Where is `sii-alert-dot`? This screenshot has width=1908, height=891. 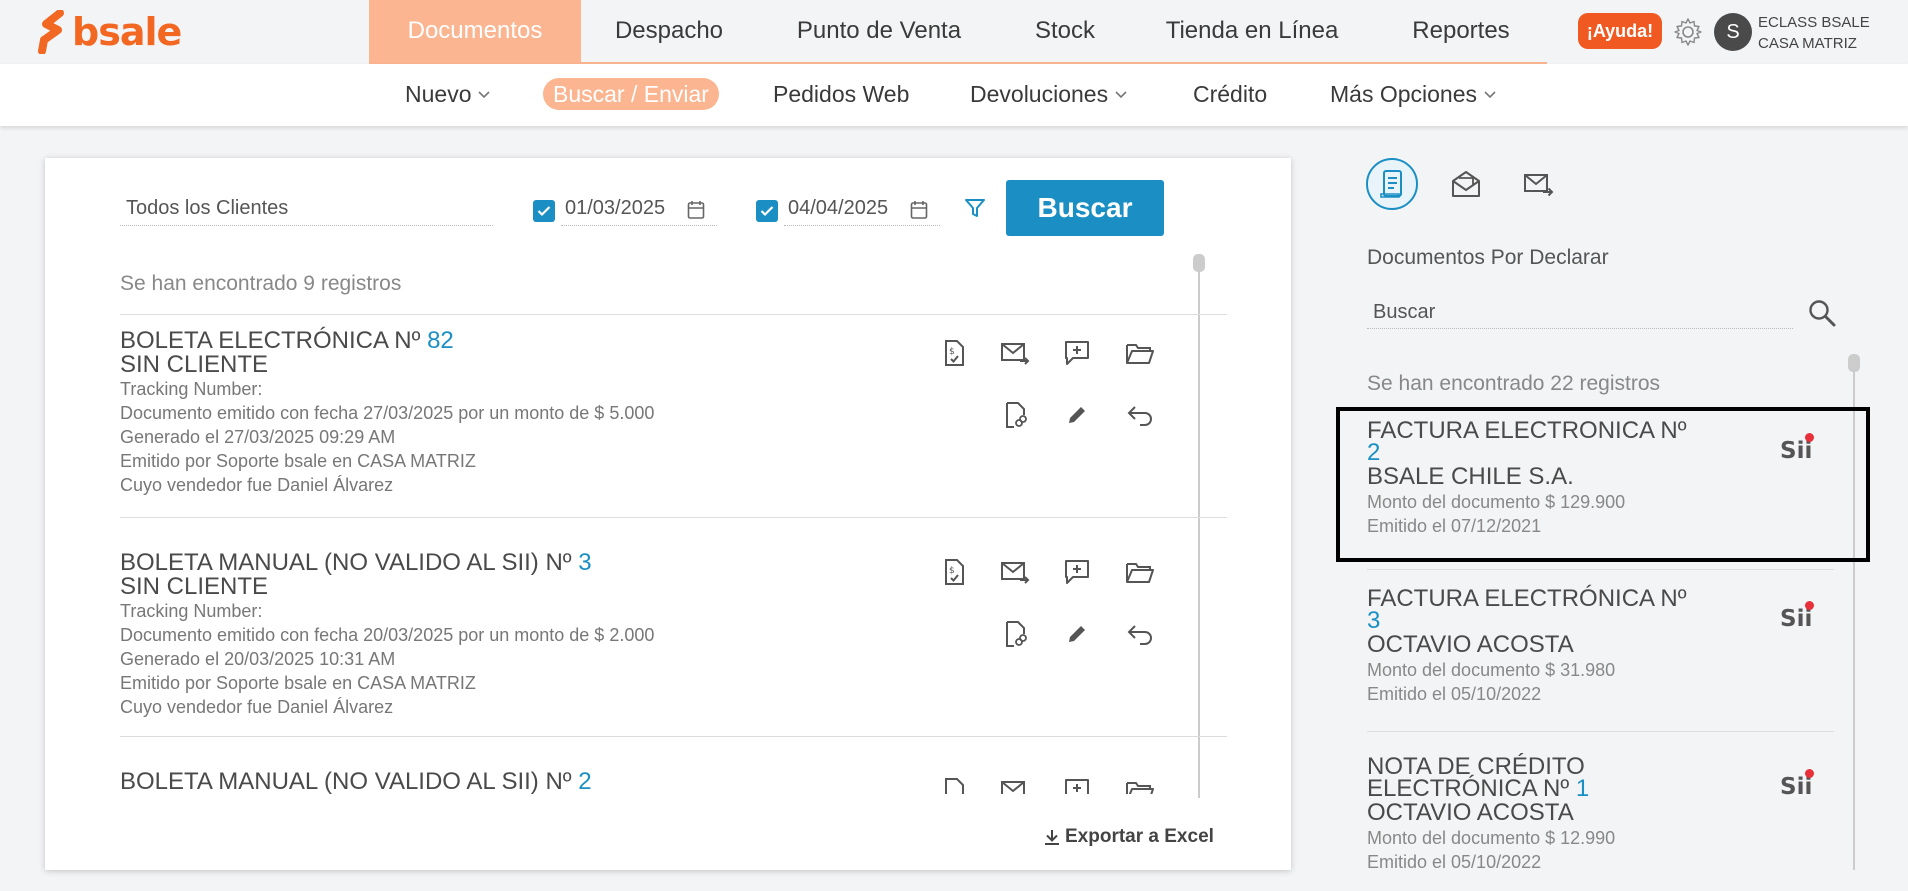
sii-alert-dot is located at coordinates (1809, 773).